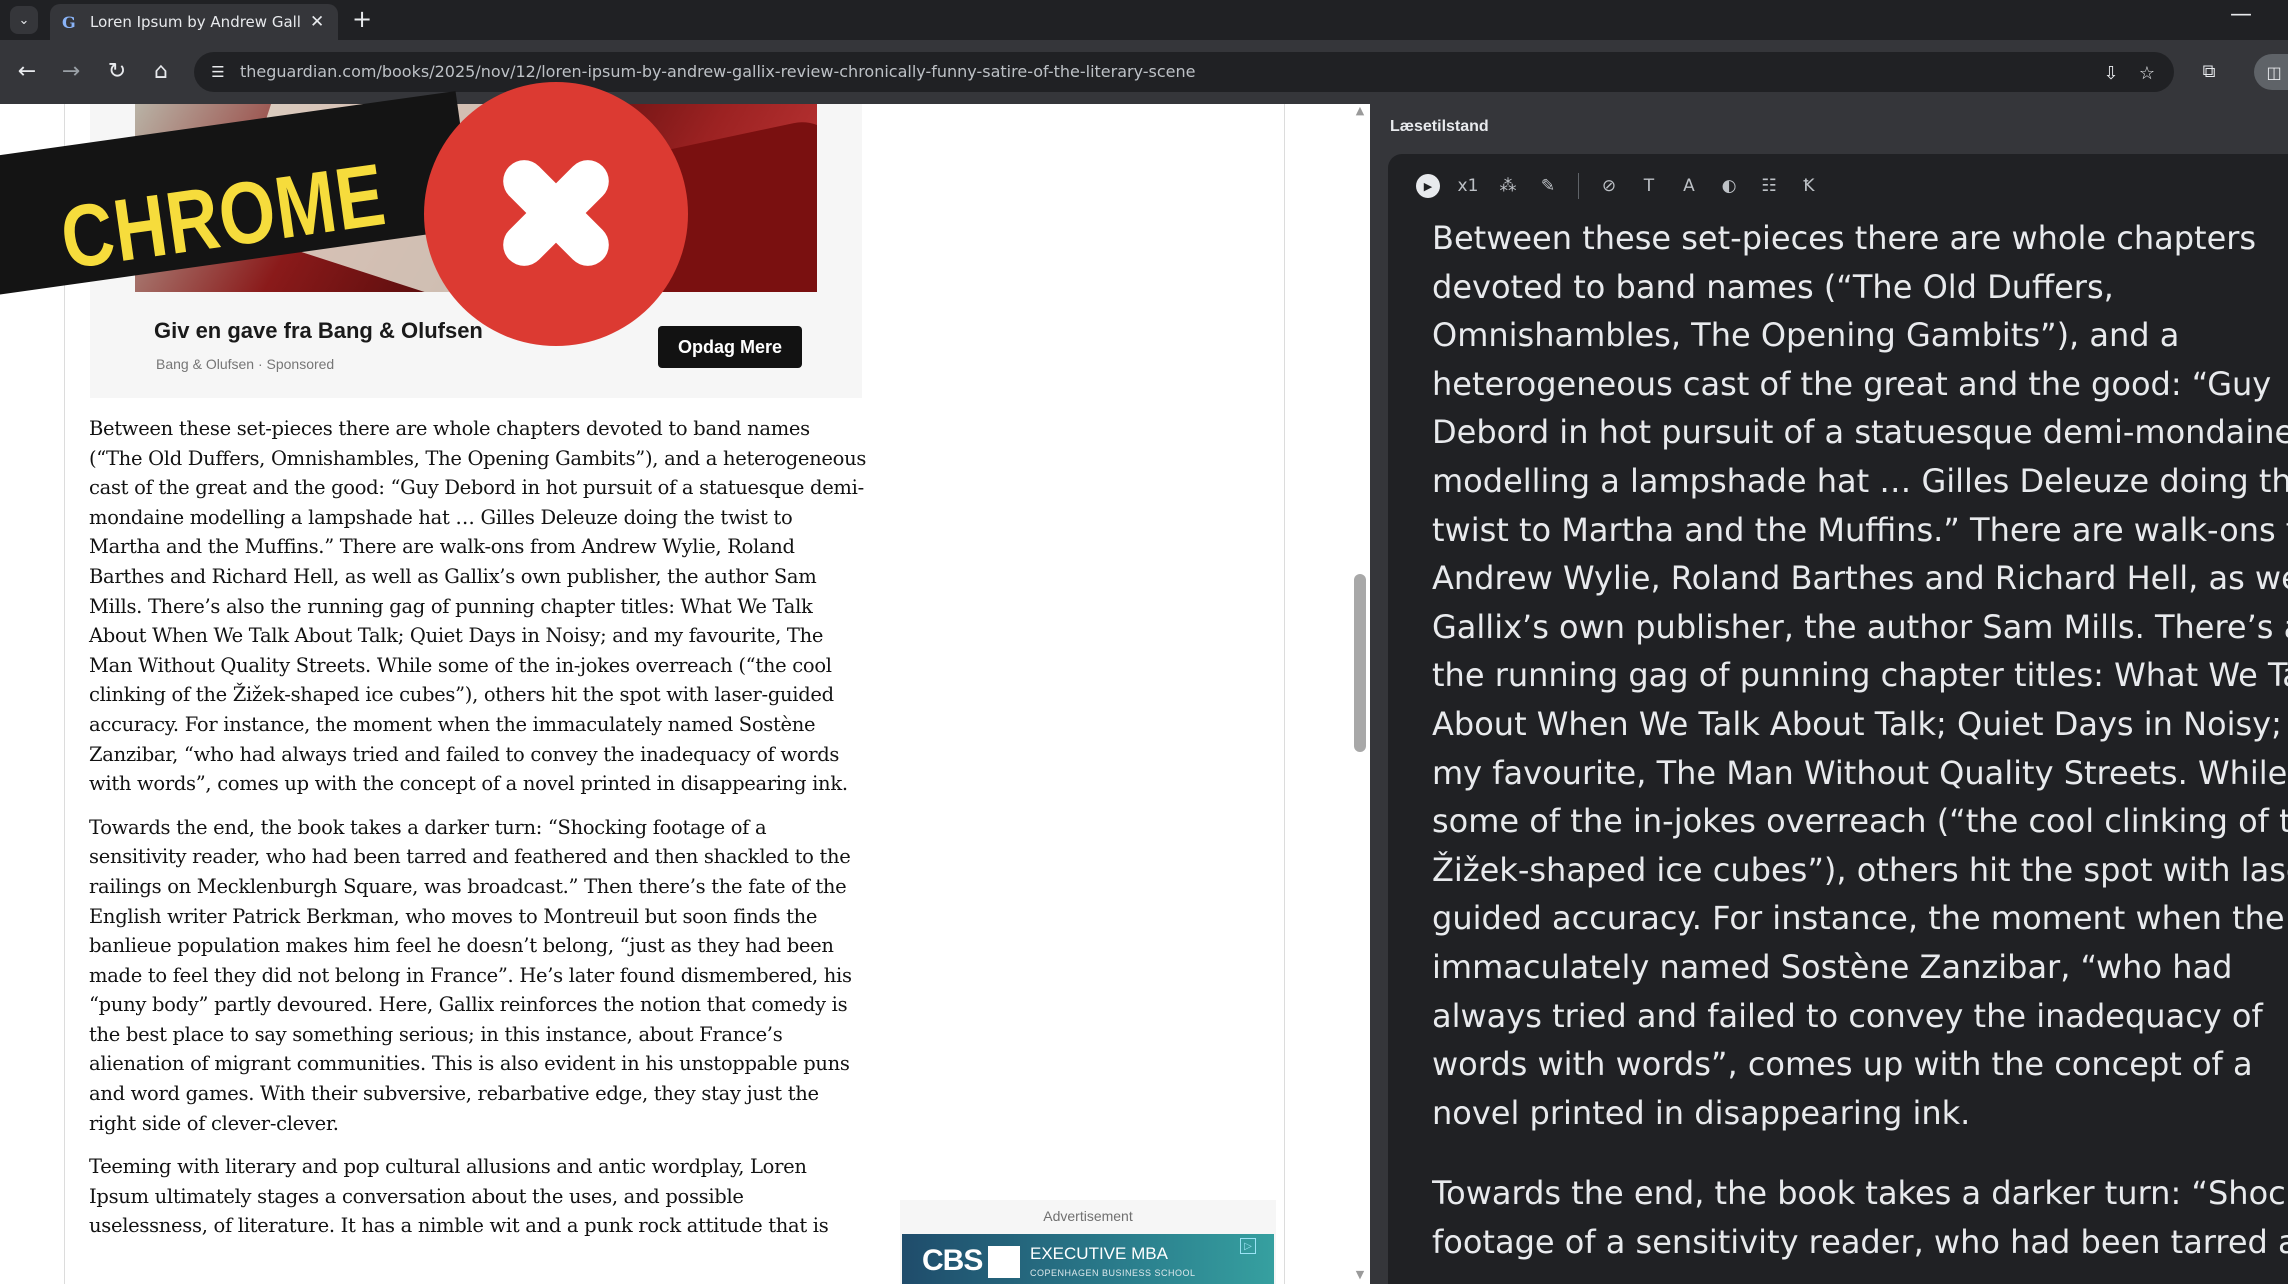 This screenshot has width=2288, height=1284. I want to click on play-icon: ▶, so click(1428, 186).